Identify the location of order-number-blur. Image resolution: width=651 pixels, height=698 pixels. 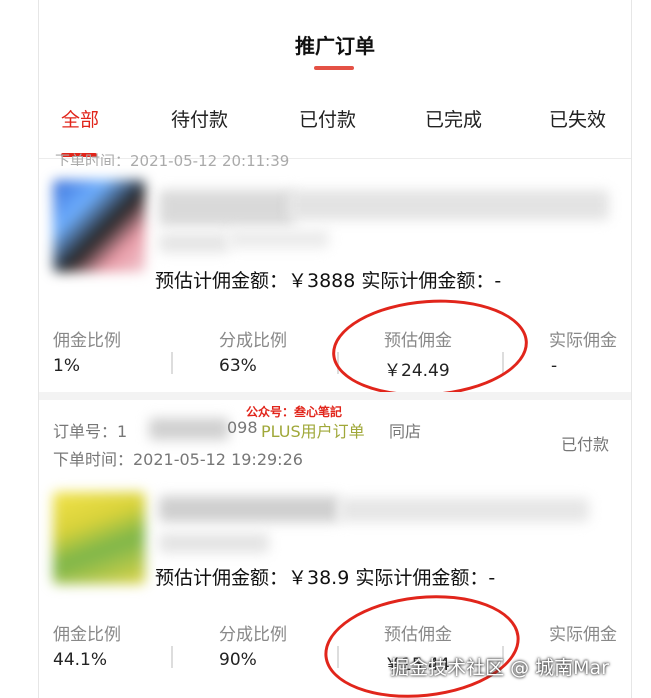
(189, 429).